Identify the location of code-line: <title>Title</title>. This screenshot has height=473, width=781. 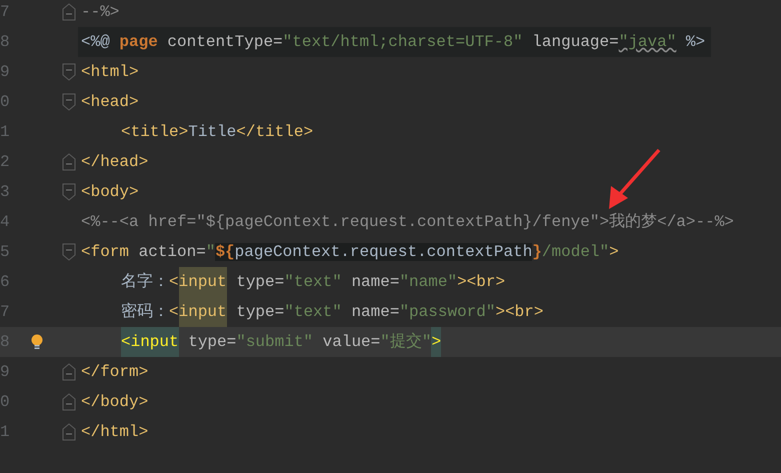
(217, 132).